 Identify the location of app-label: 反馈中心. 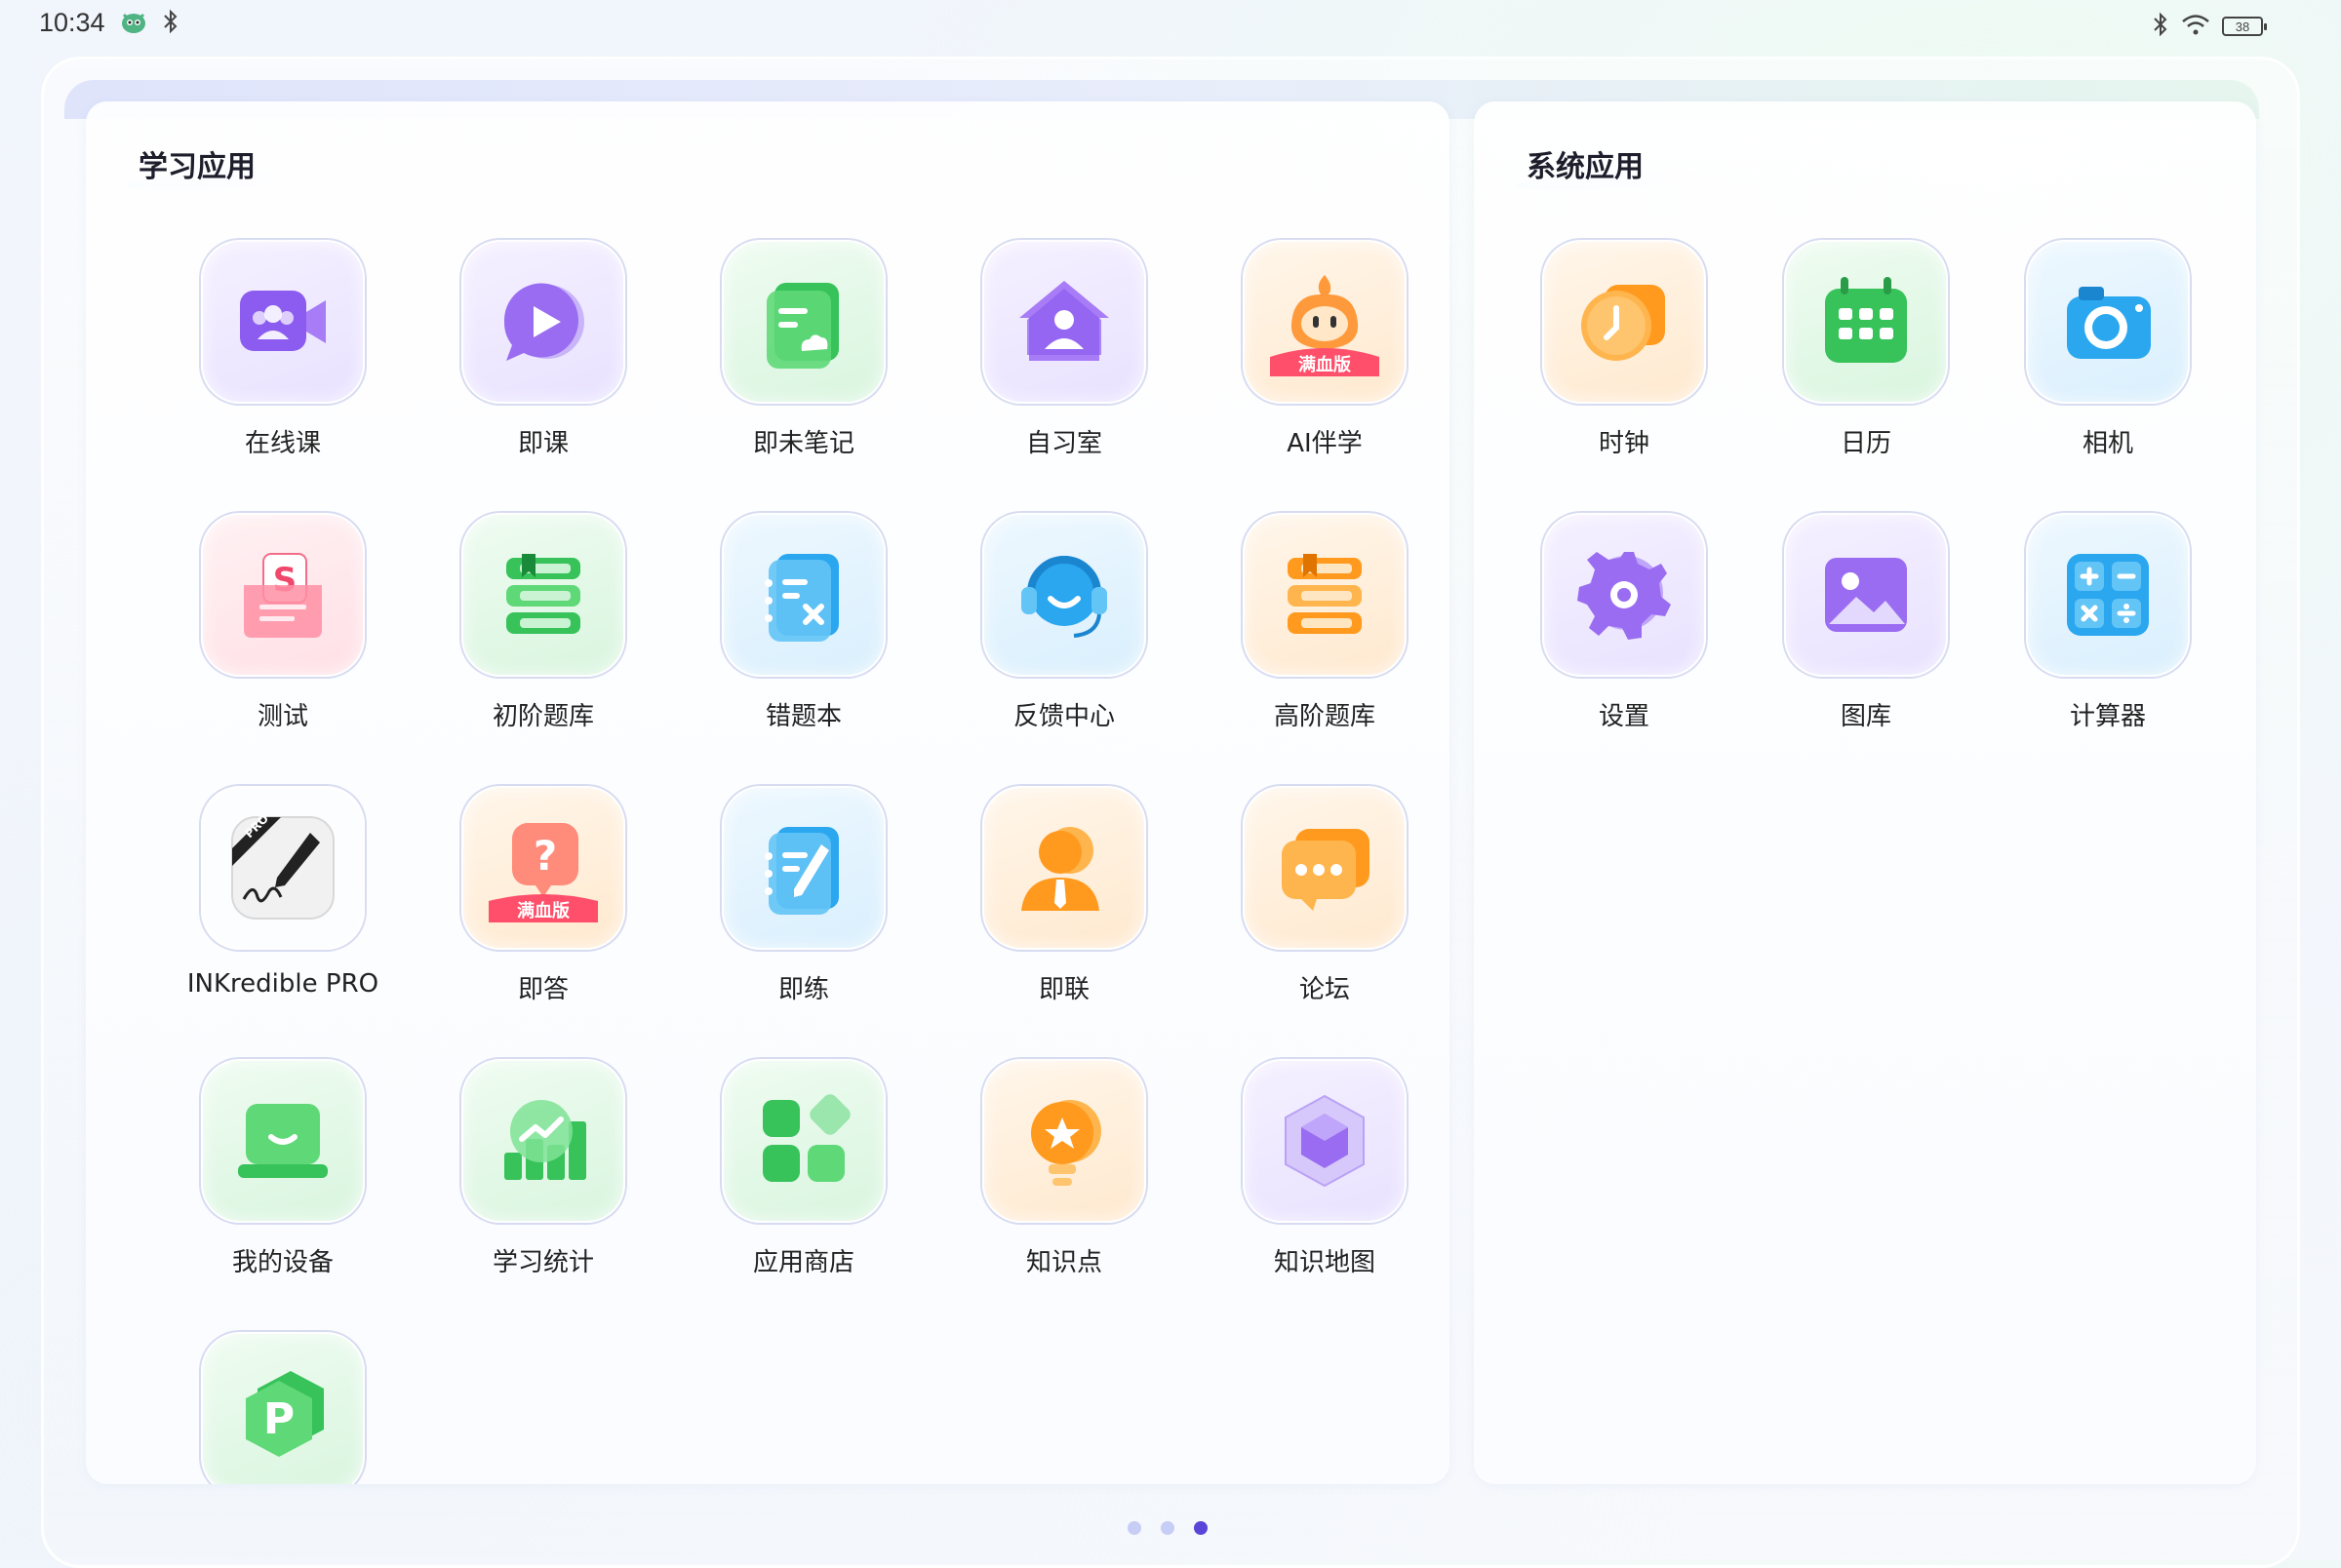
(1063, 716).